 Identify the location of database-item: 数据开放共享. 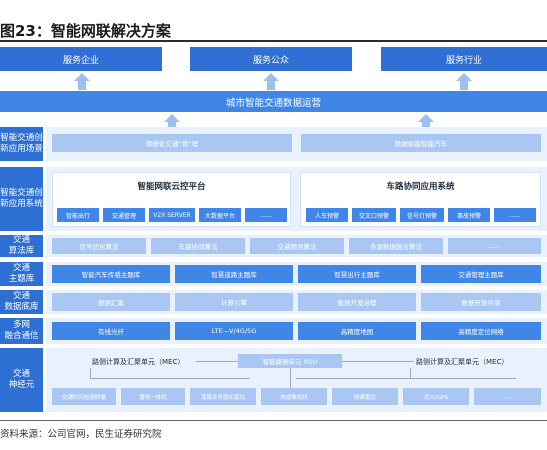
(481, 302).